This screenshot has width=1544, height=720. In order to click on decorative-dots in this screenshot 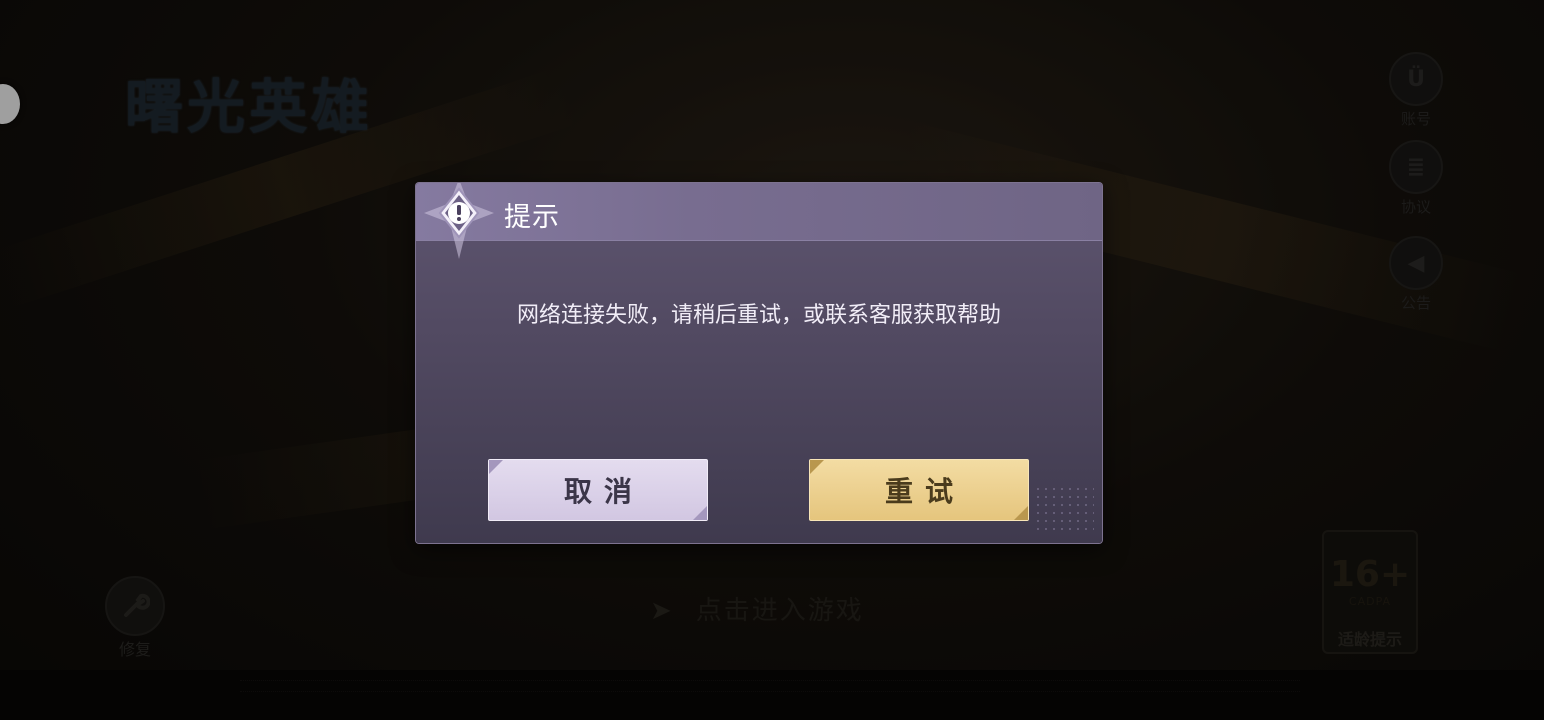, I will do `click(1064, 510)`.